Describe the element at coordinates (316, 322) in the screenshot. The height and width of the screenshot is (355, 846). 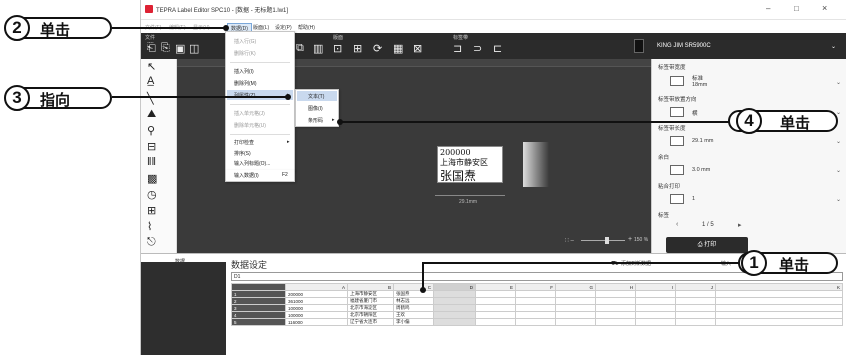
I see `table-cell: 116000` at that location.